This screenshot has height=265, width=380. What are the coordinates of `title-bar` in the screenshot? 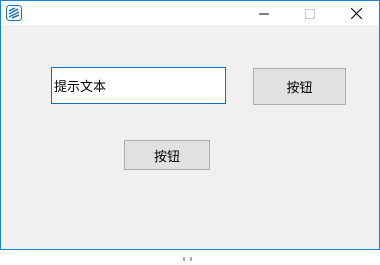 It's located at (190, 13).